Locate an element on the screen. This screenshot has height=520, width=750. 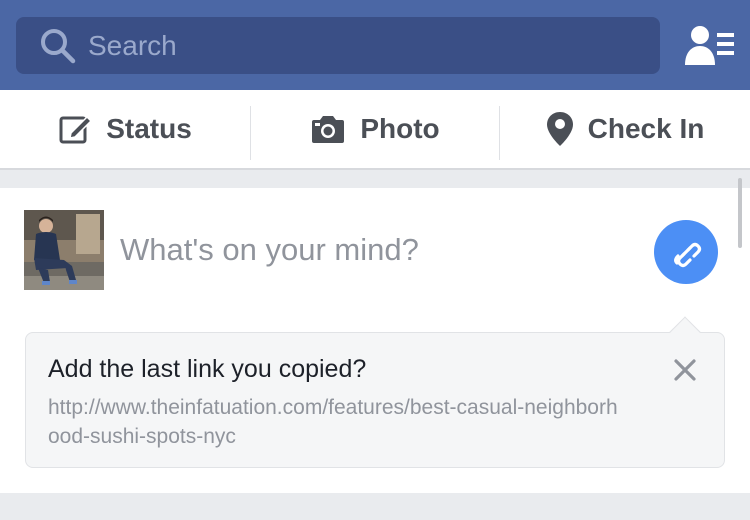
link-icon is located at coordinates (688, 255).